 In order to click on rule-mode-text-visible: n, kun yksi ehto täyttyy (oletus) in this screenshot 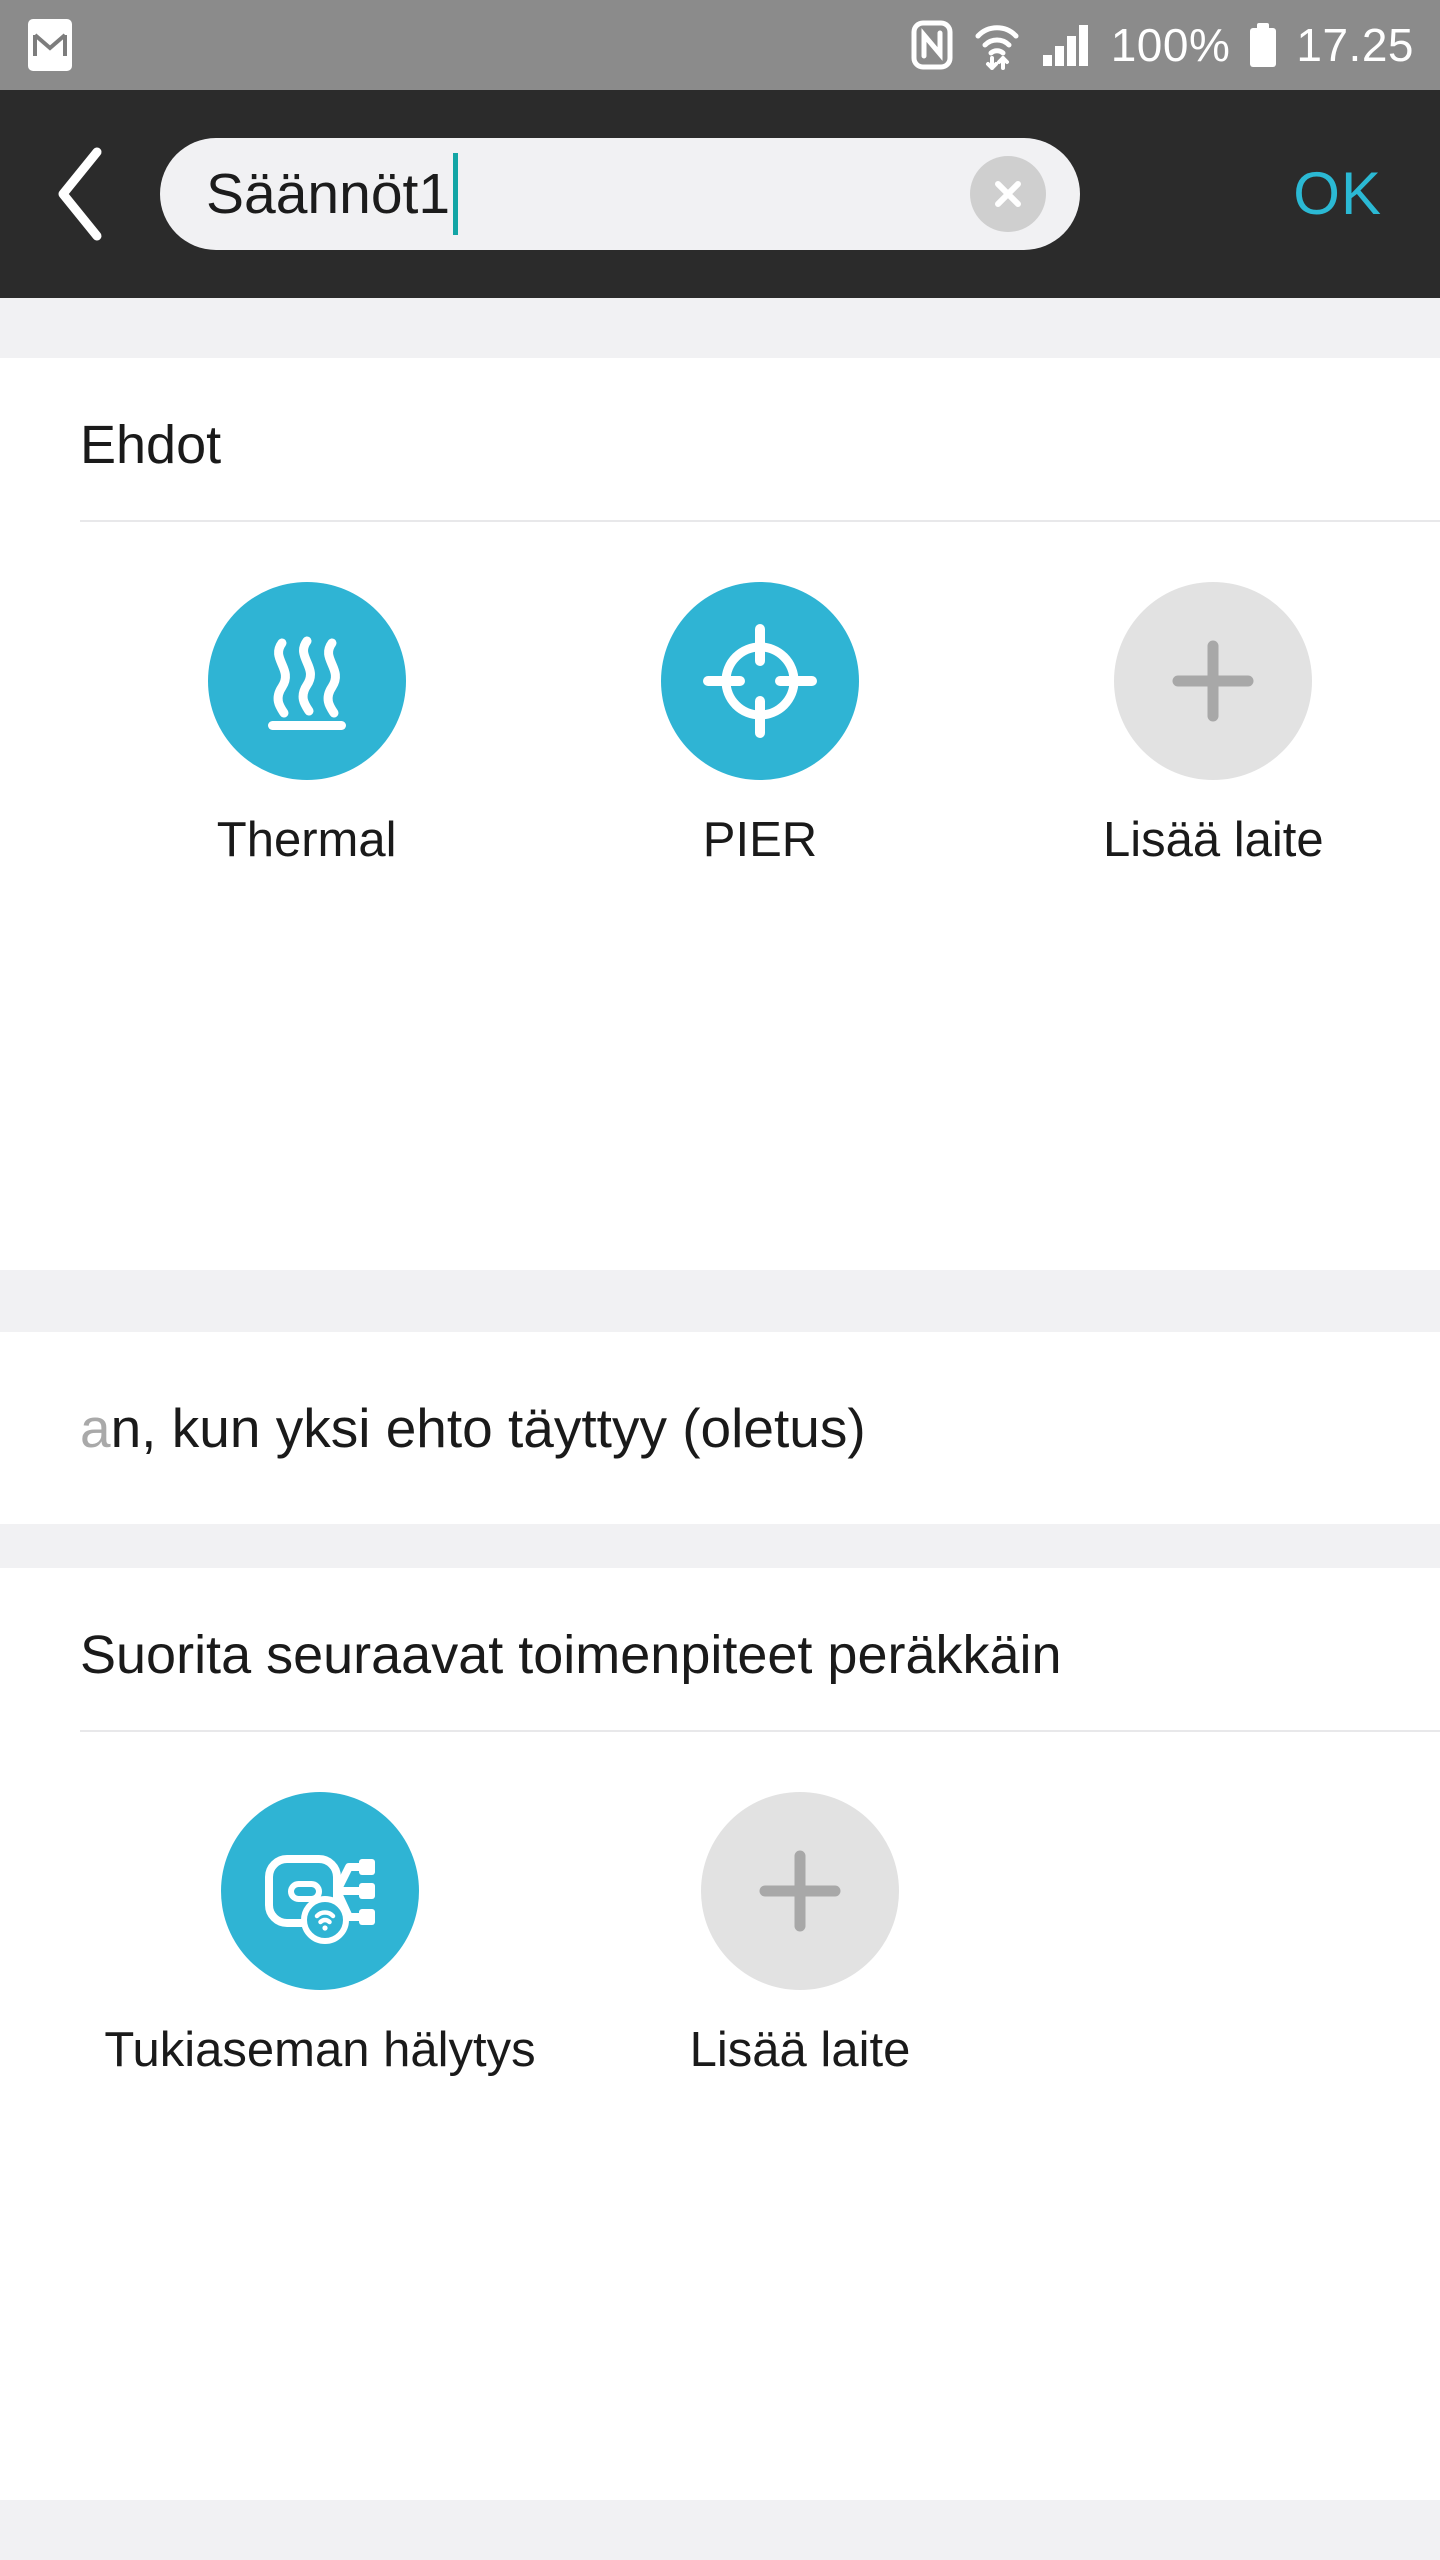, I will do `click(488, 1427)`.